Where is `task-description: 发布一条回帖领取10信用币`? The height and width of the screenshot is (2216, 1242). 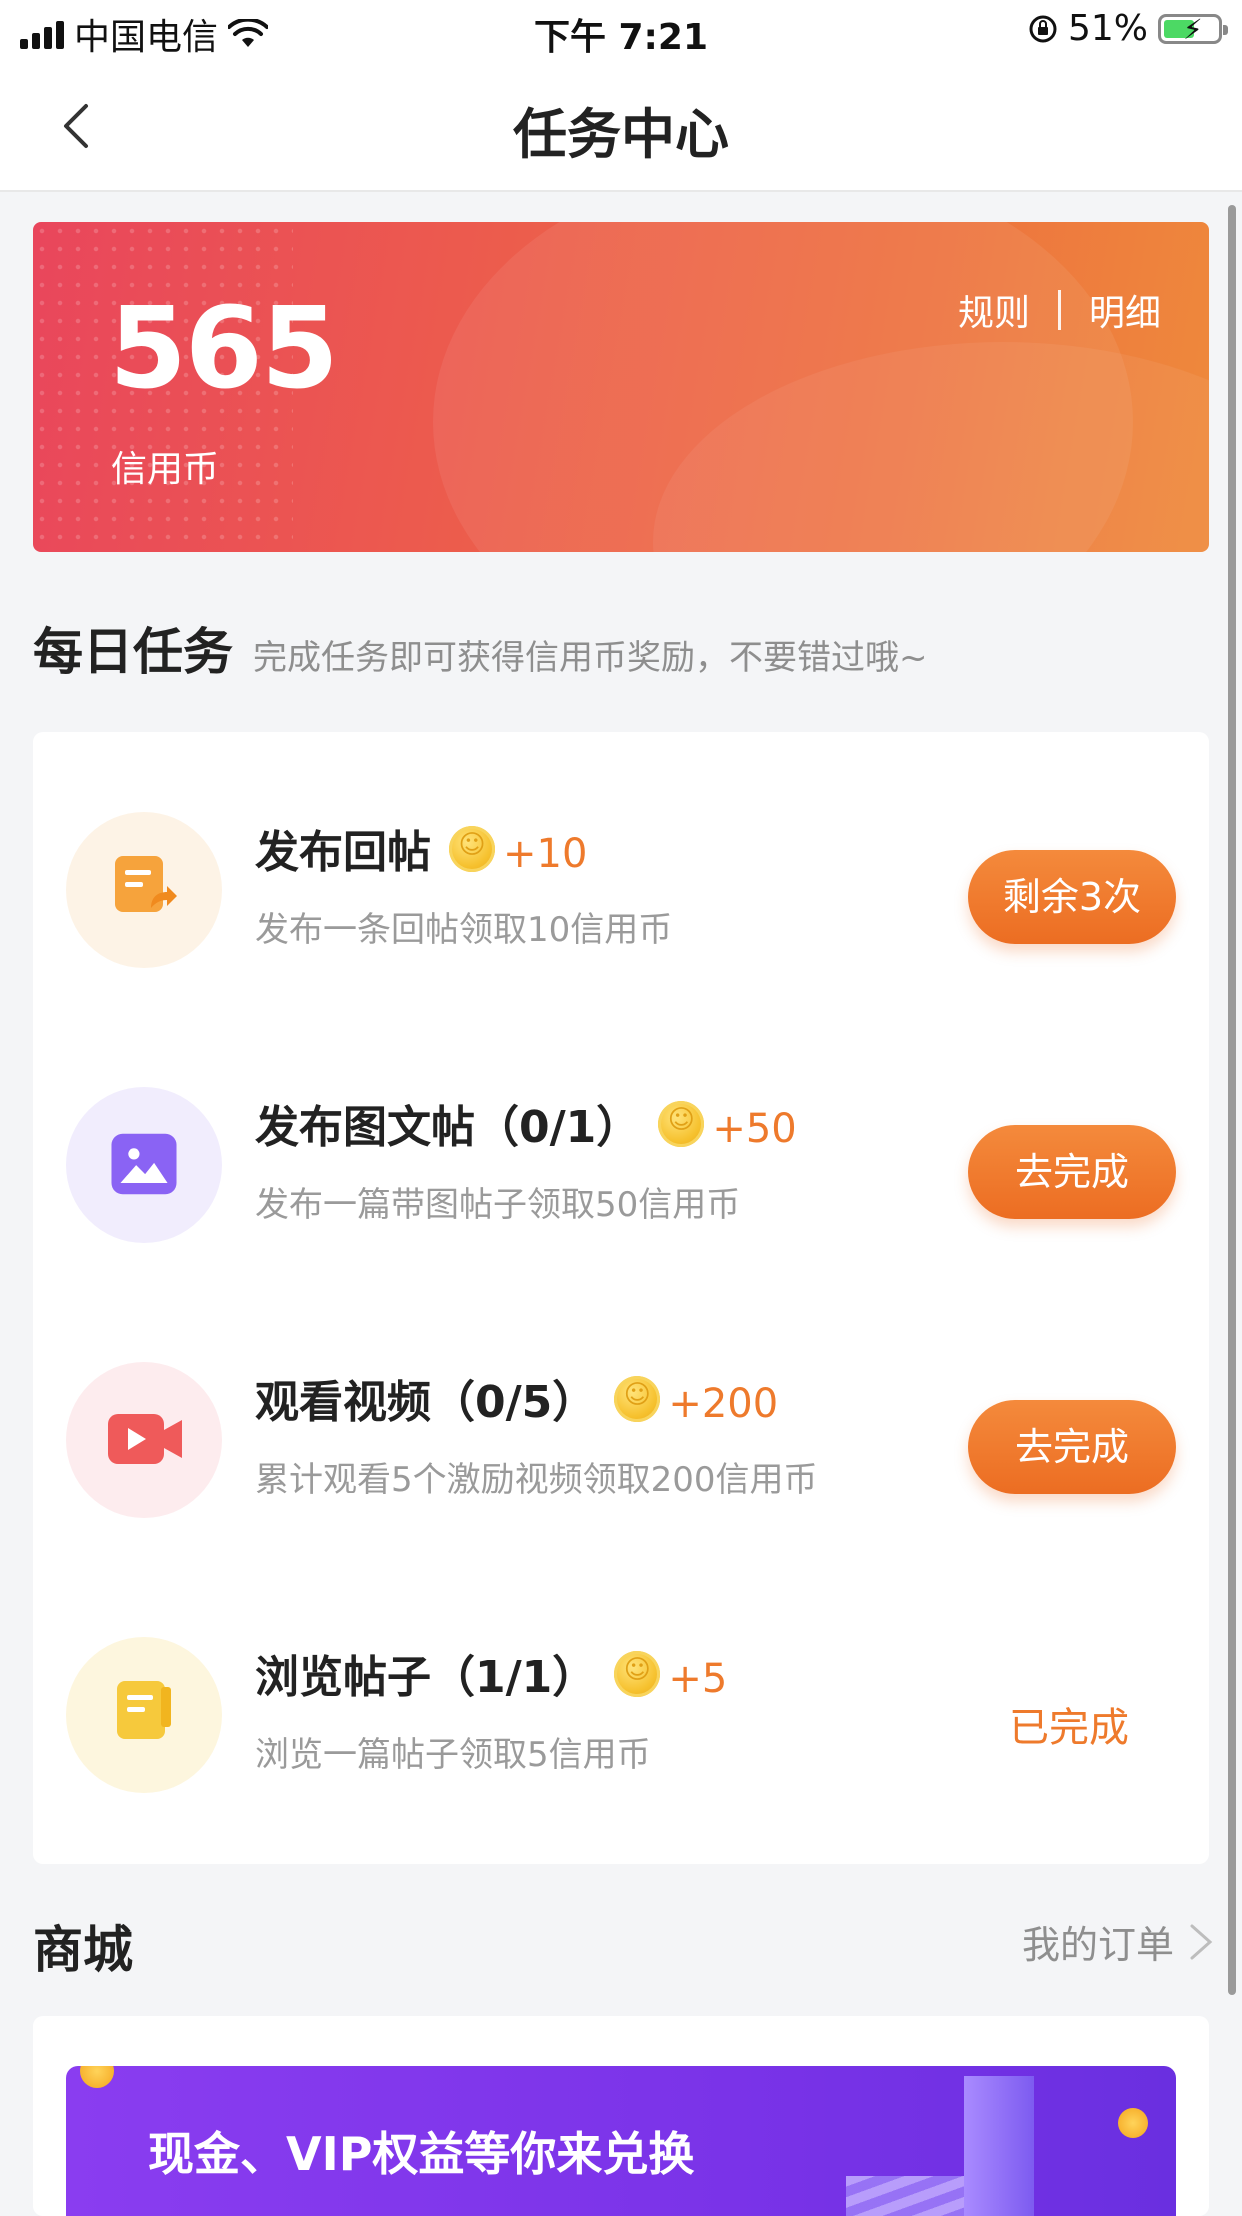 task-description: 发布一条回帖领取10信用币 is located at coordinates (464, 930).